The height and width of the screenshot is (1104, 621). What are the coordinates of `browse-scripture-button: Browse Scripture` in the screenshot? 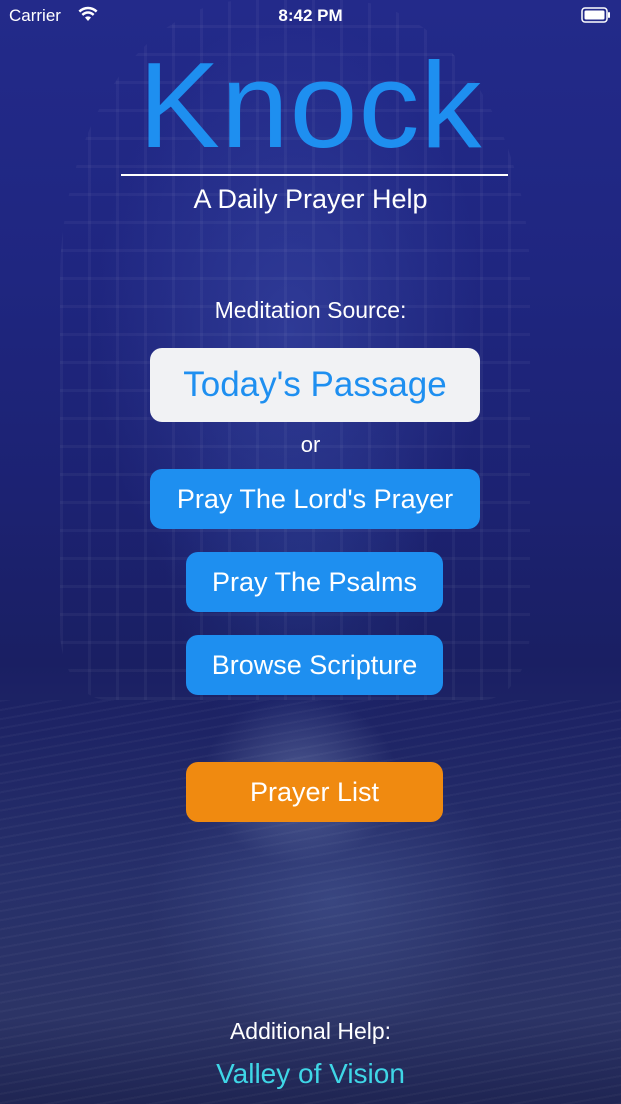 It's located at (314, 665).